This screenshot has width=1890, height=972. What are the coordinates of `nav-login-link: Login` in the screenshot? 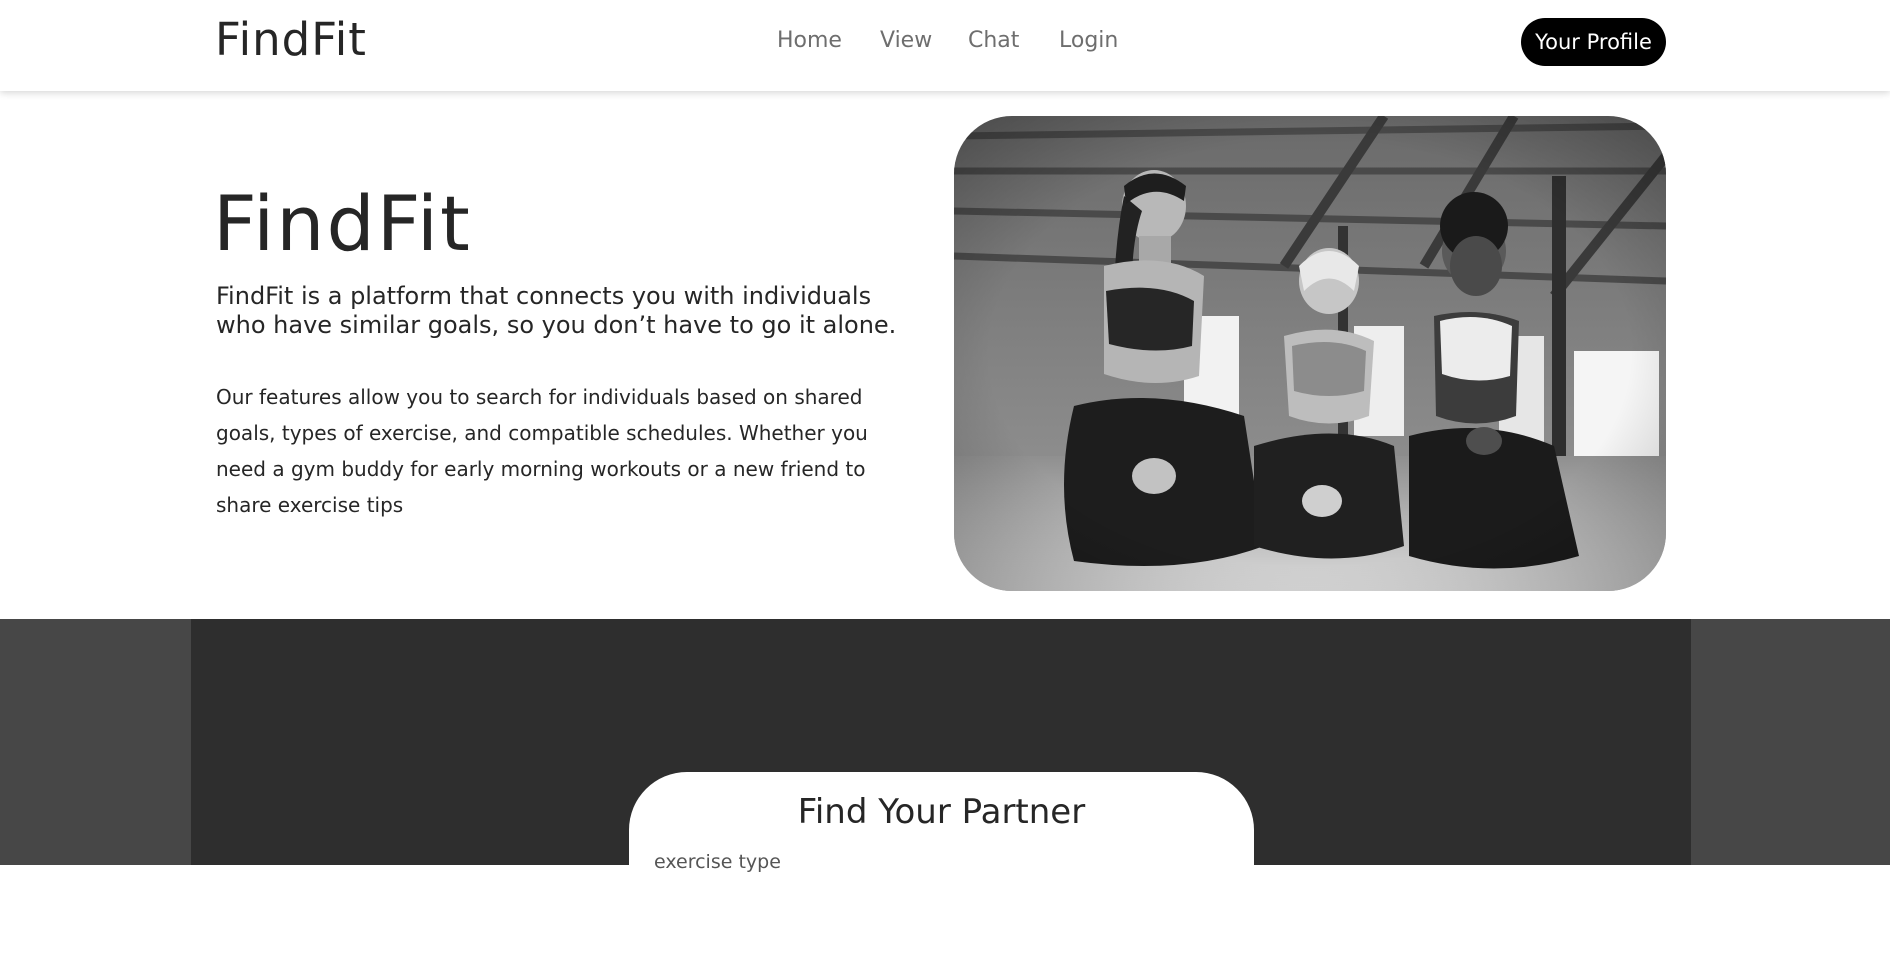 It's located at (1088, 41).